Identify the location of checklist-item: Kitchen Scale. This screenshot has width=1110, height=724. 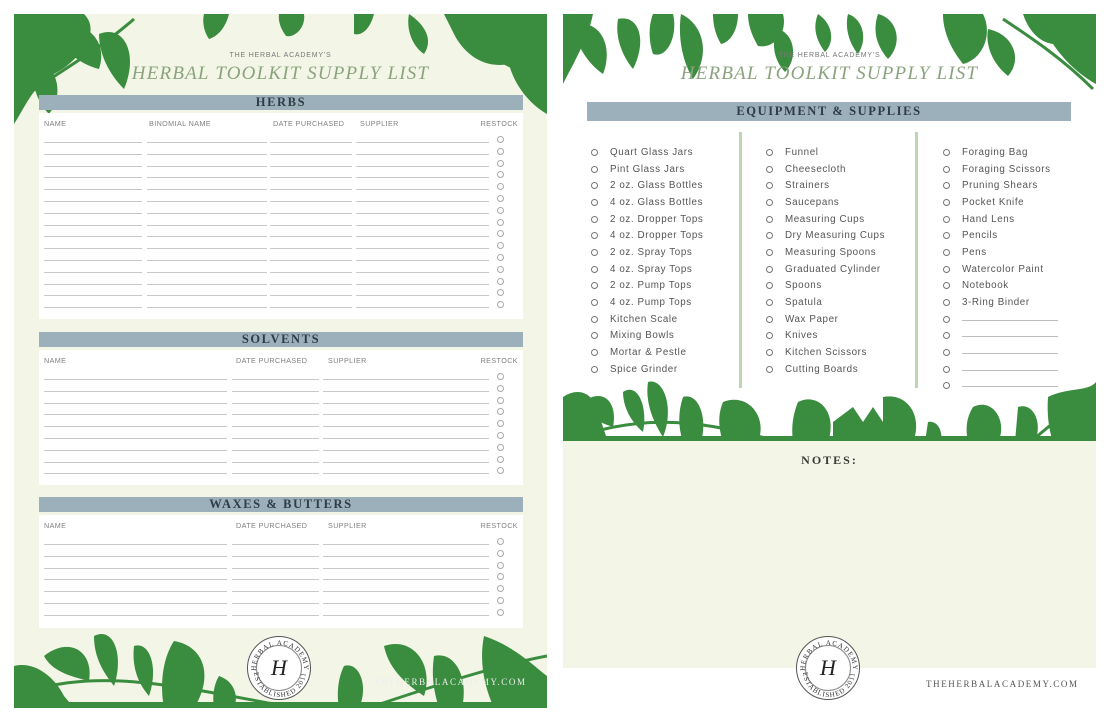
(647, 319).